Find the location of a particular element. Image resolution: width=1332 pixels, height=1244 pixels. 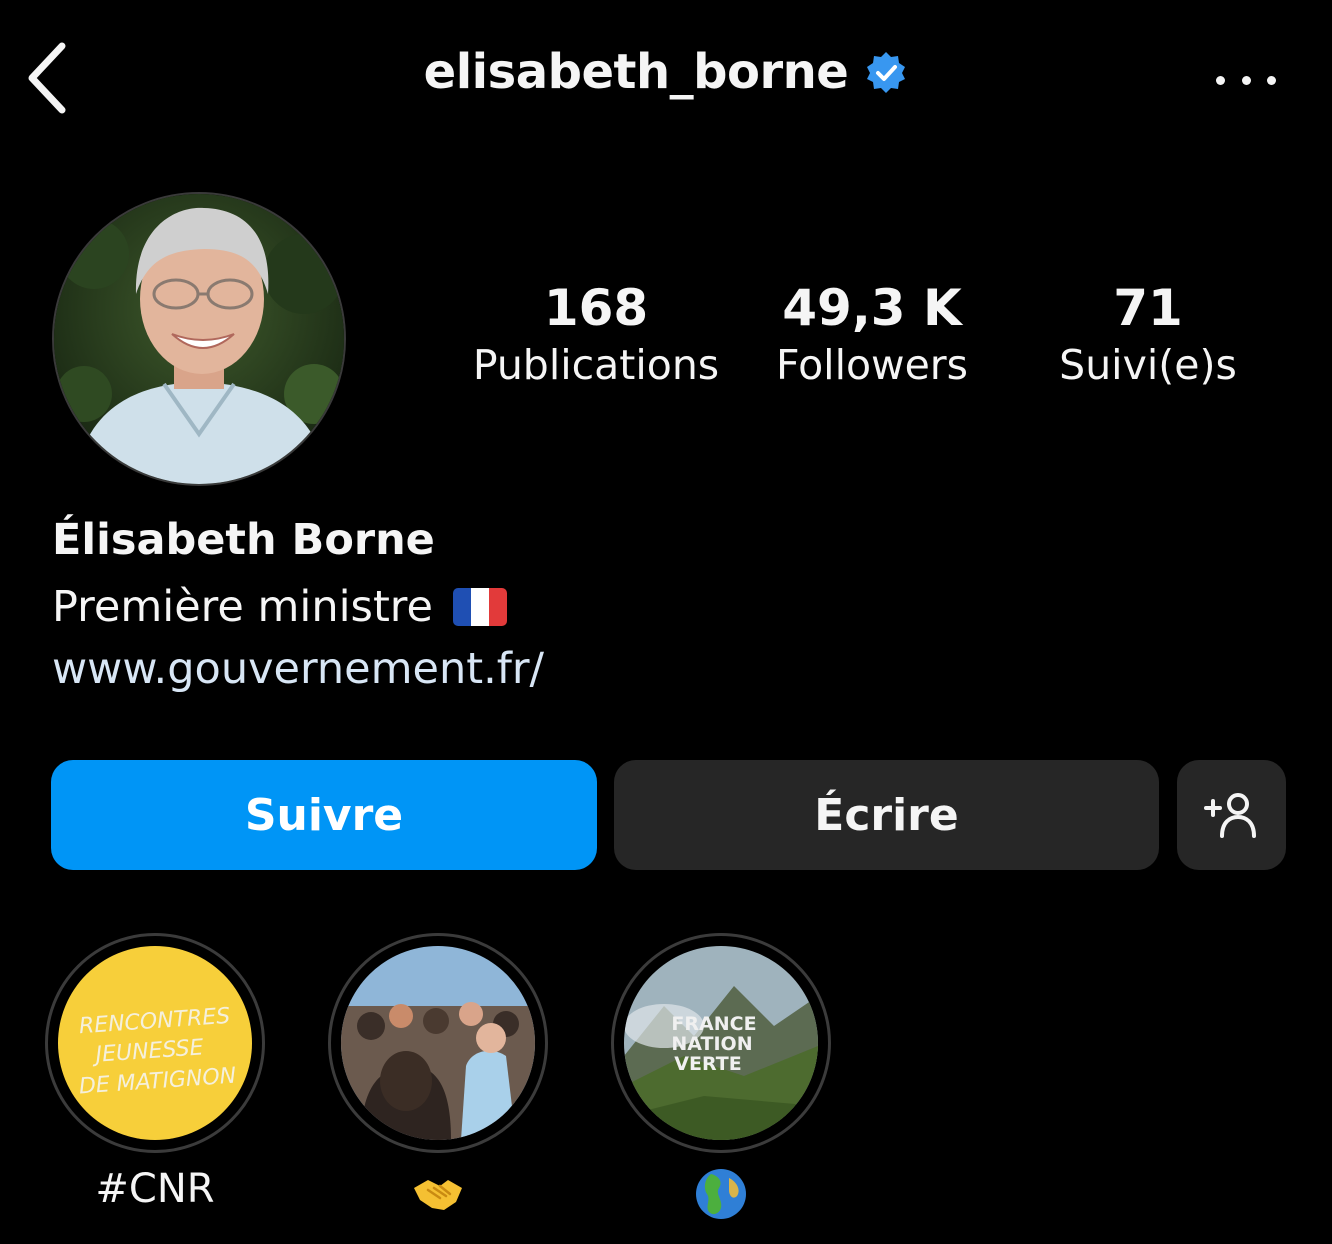

stat-value: 71 is located at coordinates (1148, 308).